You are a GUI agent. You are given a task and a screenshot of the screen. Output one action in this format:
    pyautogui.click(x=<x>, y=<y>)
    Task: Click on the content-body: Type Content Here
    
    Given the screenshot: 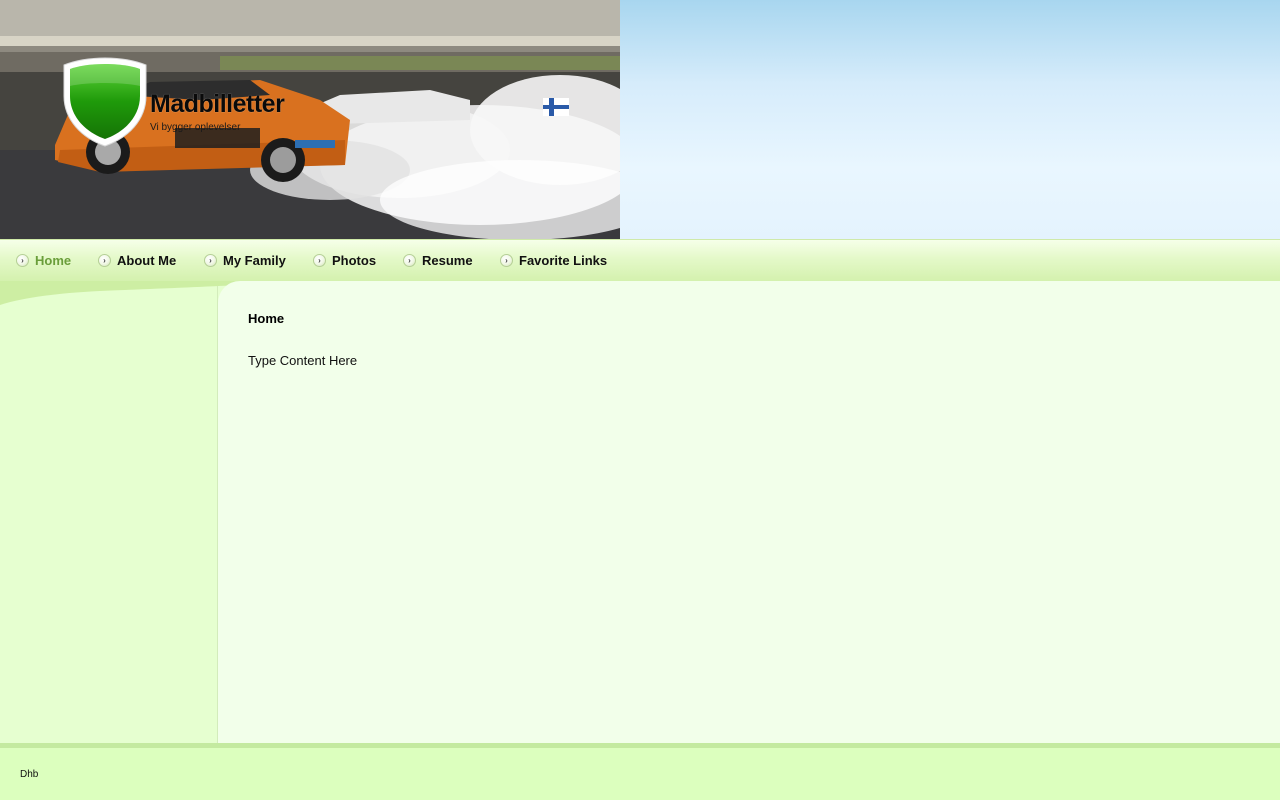 What is the action you would take?
    pyautogui.click(x=303, y=360)
    